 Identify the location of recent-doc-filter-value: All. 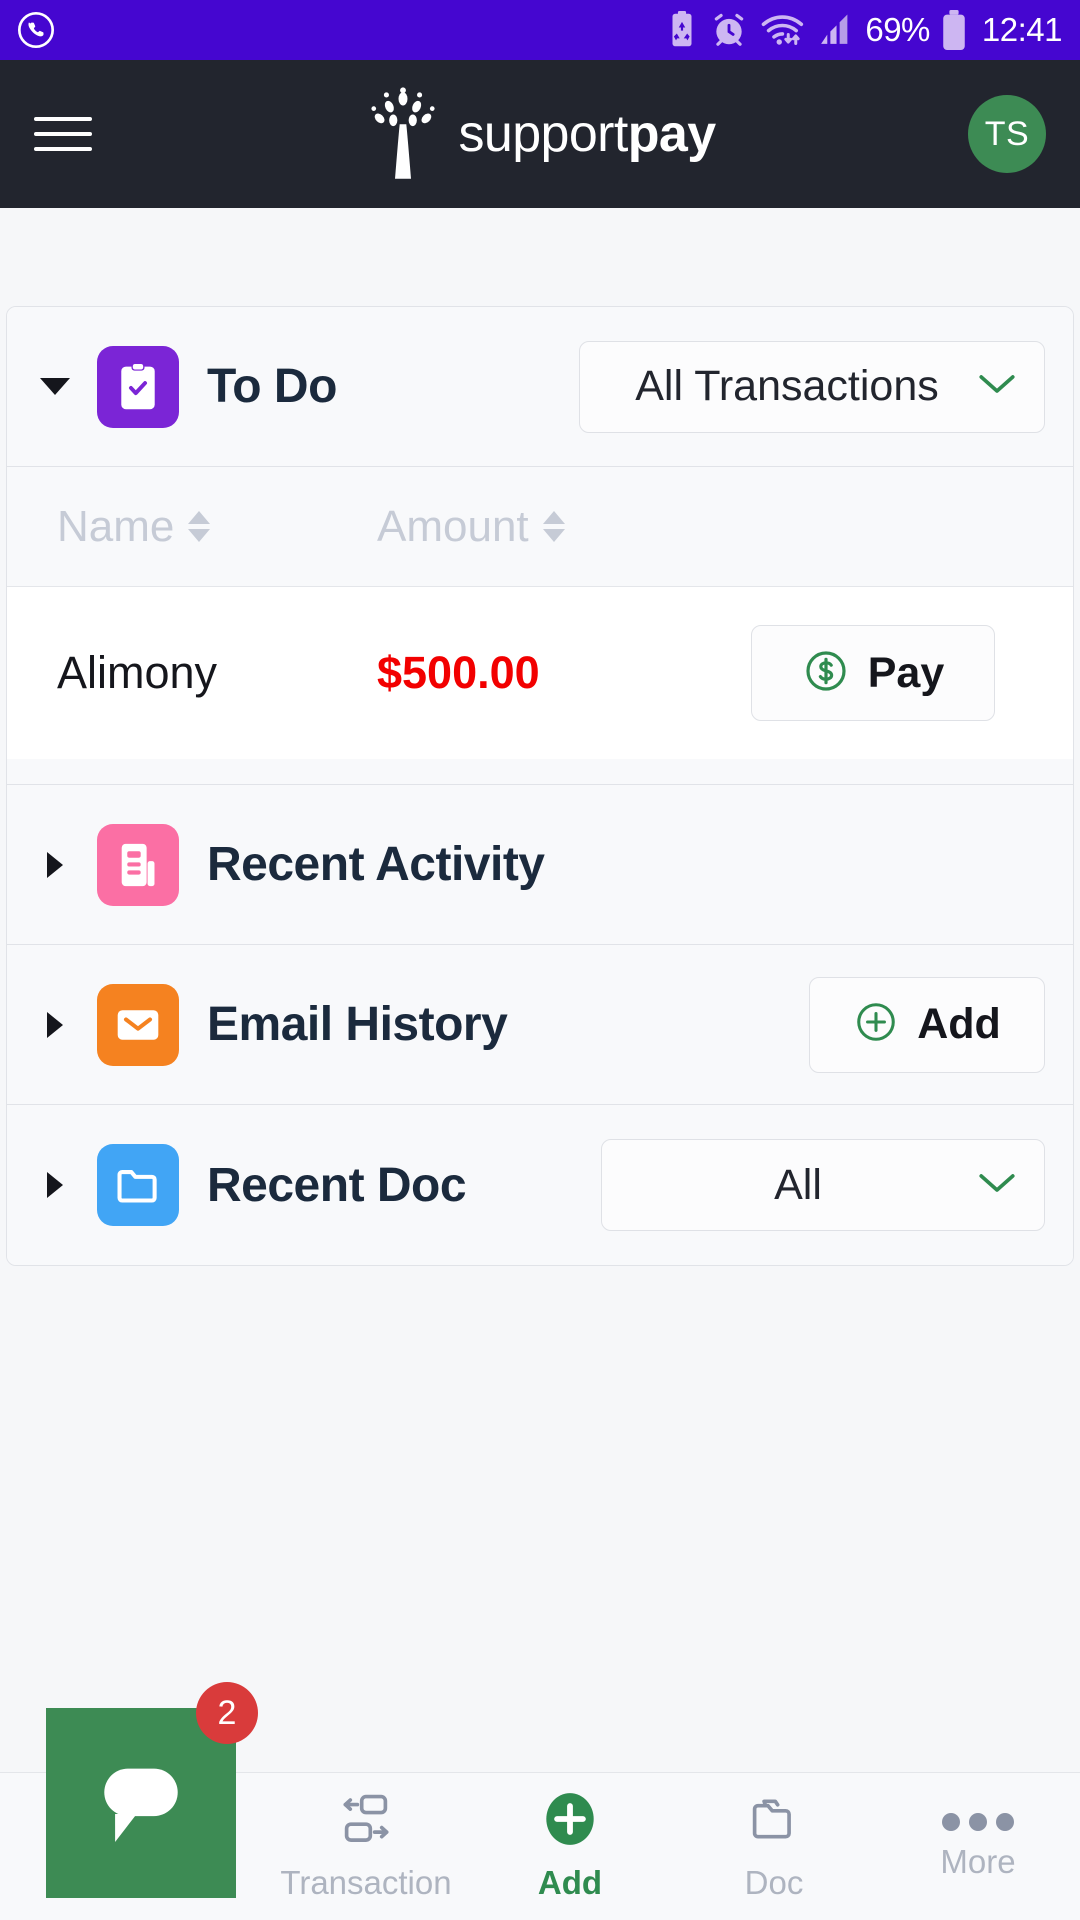
(798, 1184).